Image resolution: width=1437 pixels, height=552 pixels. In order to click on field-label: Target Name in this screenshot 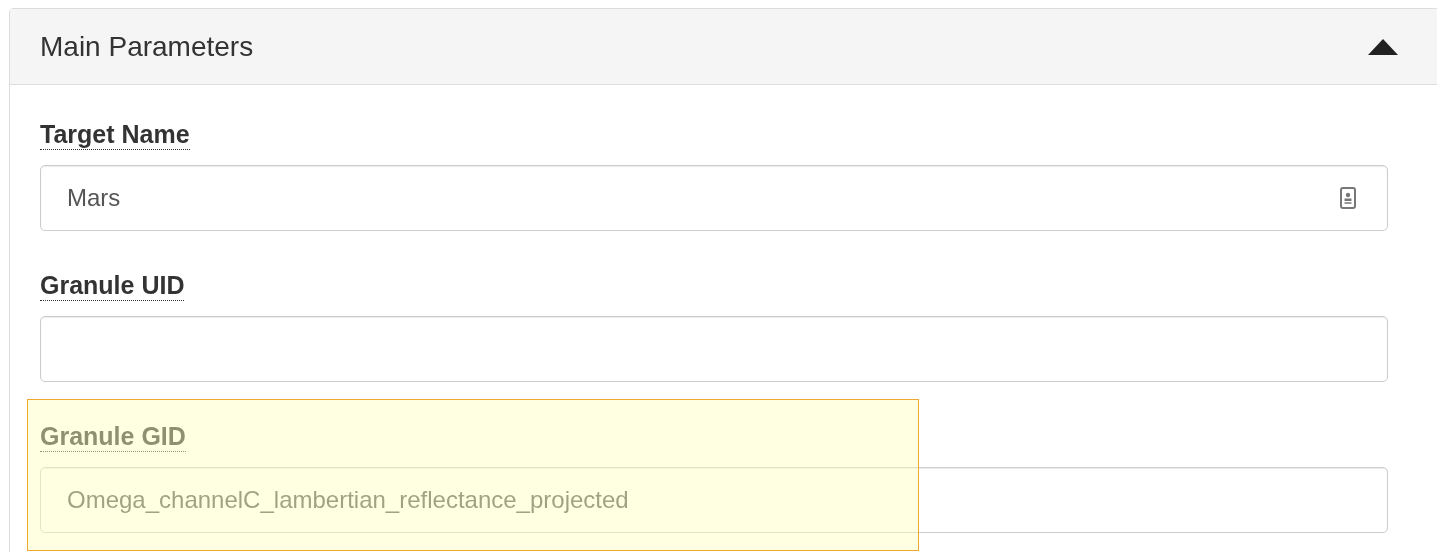, I will do `click(115, 134)`.